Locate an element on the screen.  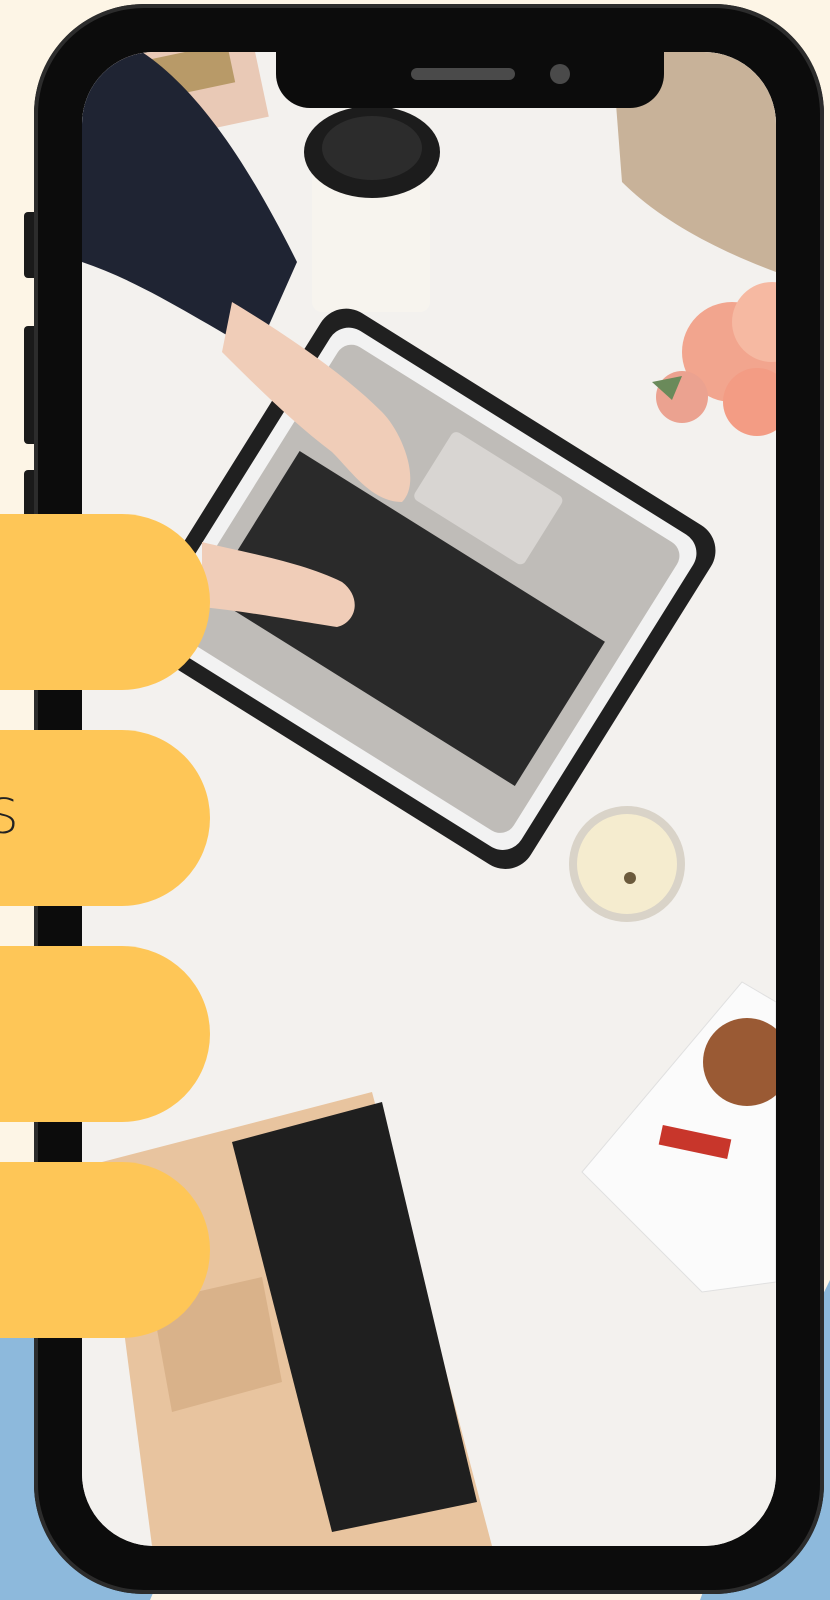
front-camera-icon is located at coordinates (560, 74).